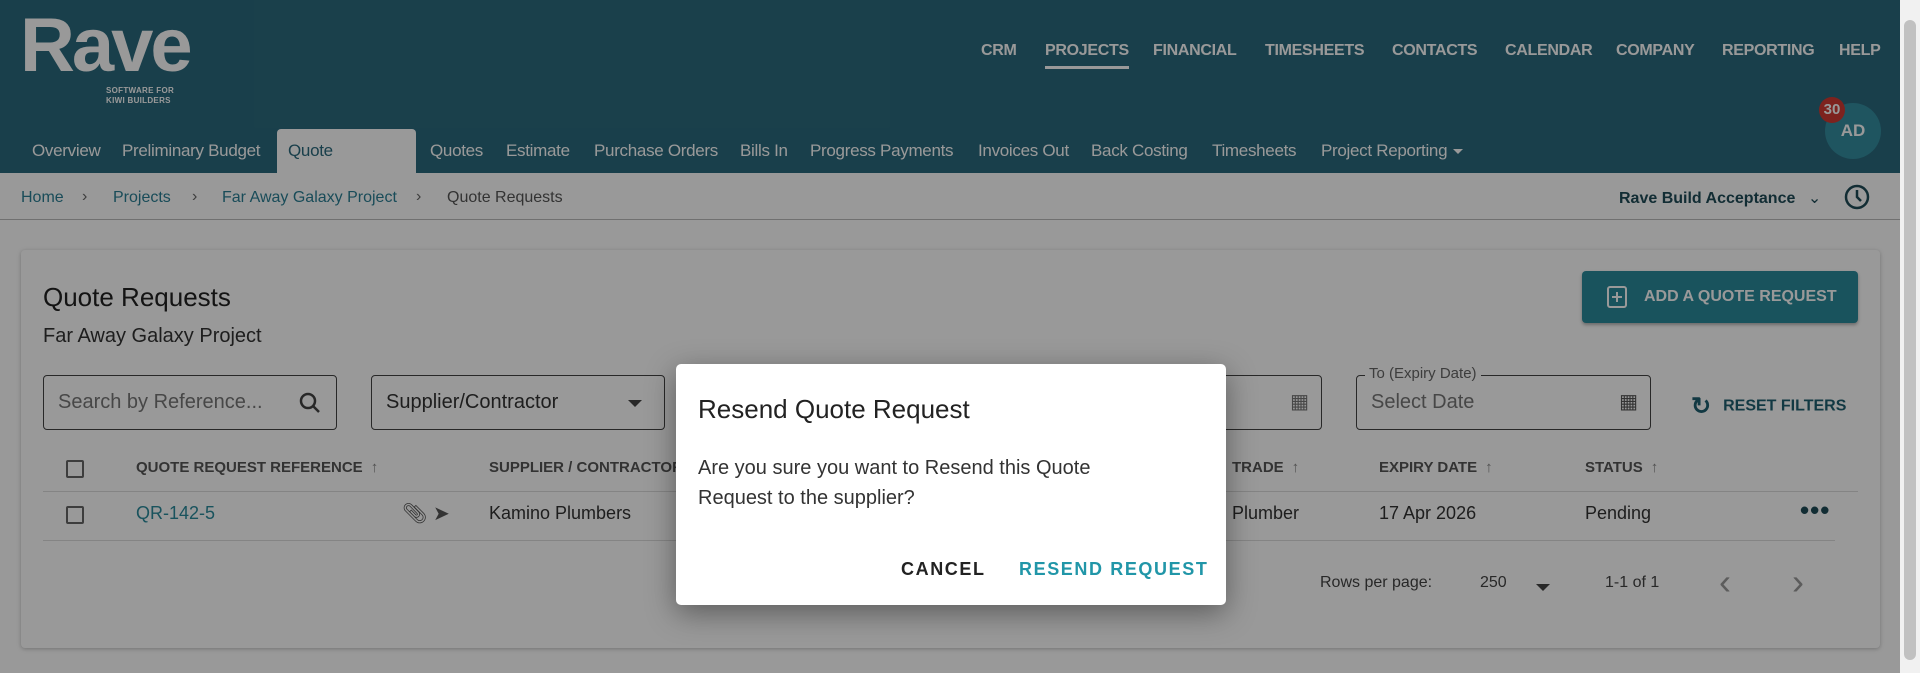  What do you see at coordinates (1113, 569) in the screenshot?
I see `resend-request-button: RESEND REQUEST` at bounding box center [1113, 569].